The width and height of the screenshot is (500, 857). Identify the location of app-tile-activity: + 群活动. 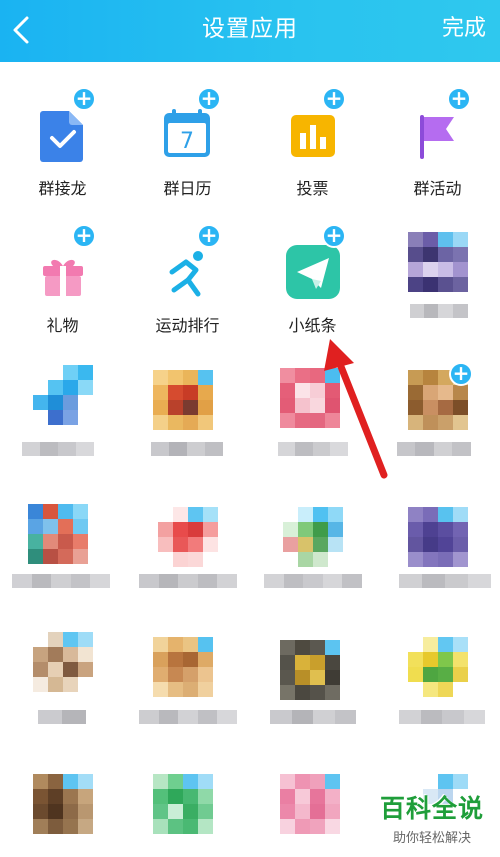
(437, 140).